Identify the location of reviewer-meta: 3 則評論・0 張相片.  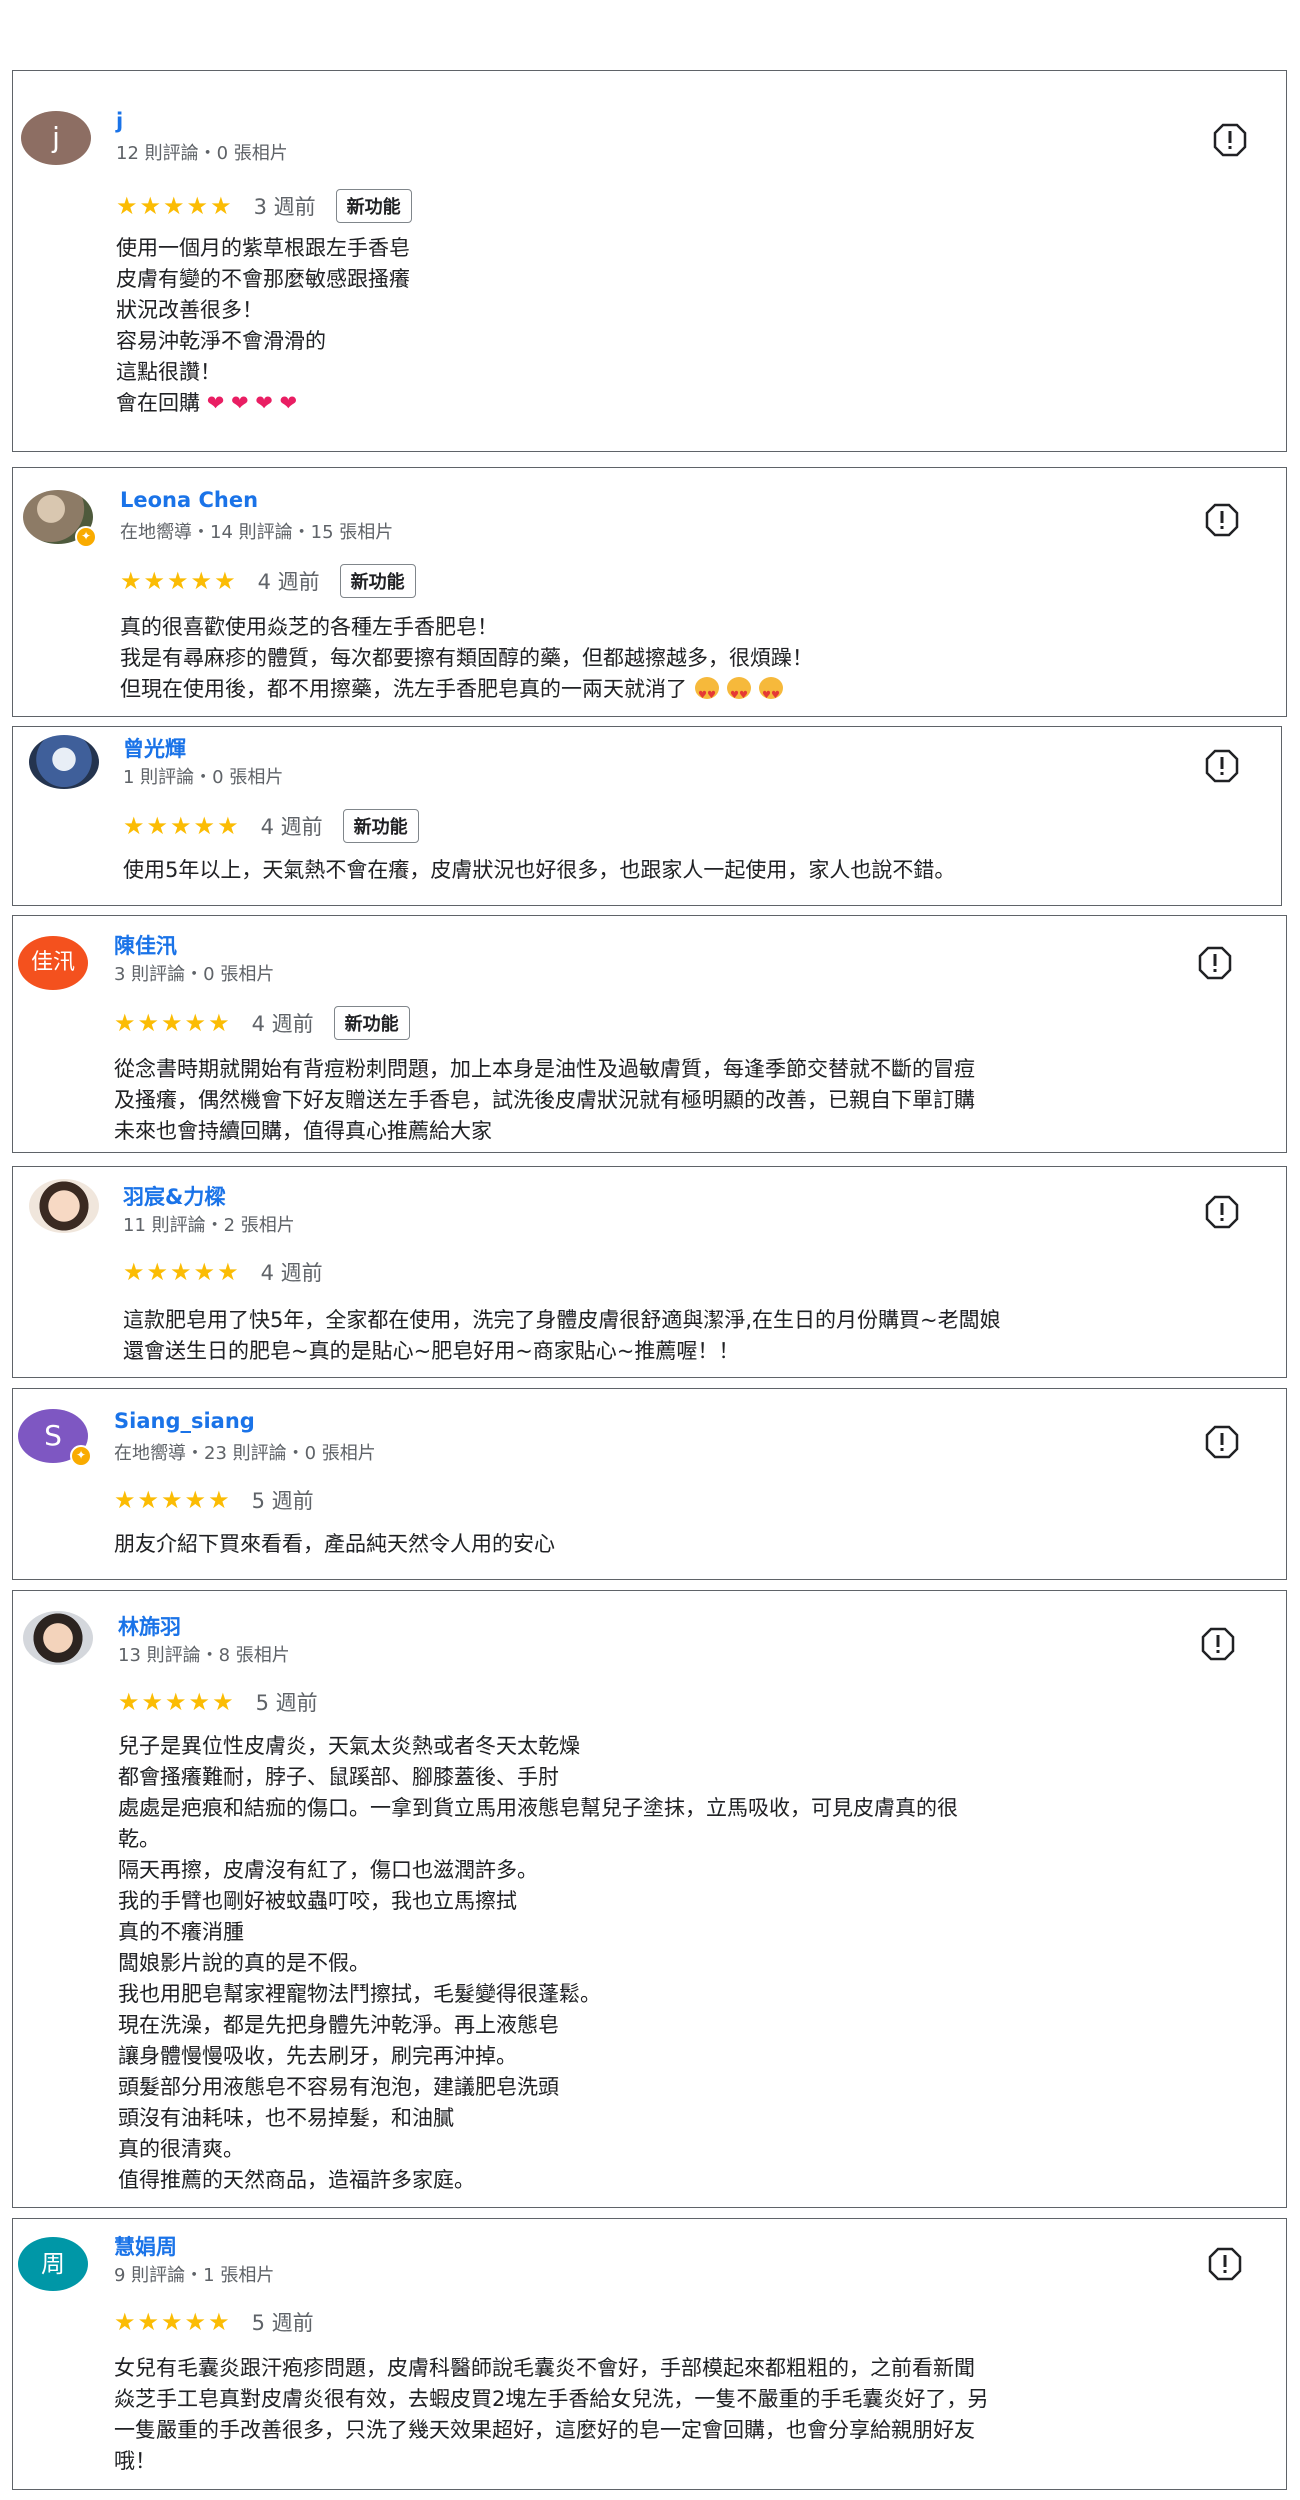
(194, 974).